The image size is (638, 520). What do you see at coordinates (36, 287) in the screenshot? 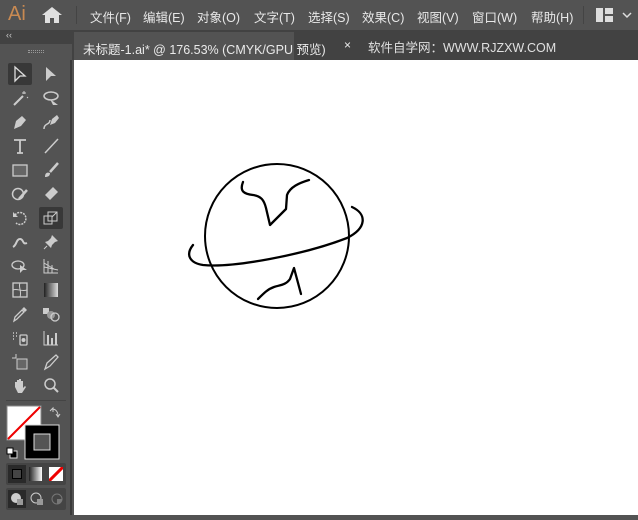
I see `tools-panel` at bounding box center [36, 287].